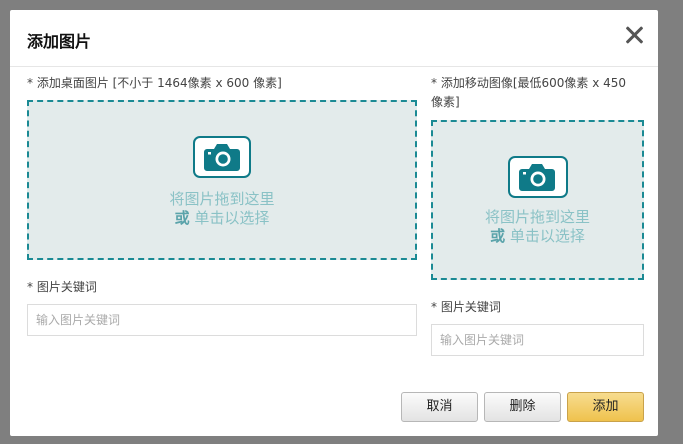 This screenshot has height=444, width=683. Describe the element at coordinates (154, 83) in the screenshot. I see `desktop-image-label: * 添加桌面图片 [不小于 1464像素 x 600 像素]` at that location.